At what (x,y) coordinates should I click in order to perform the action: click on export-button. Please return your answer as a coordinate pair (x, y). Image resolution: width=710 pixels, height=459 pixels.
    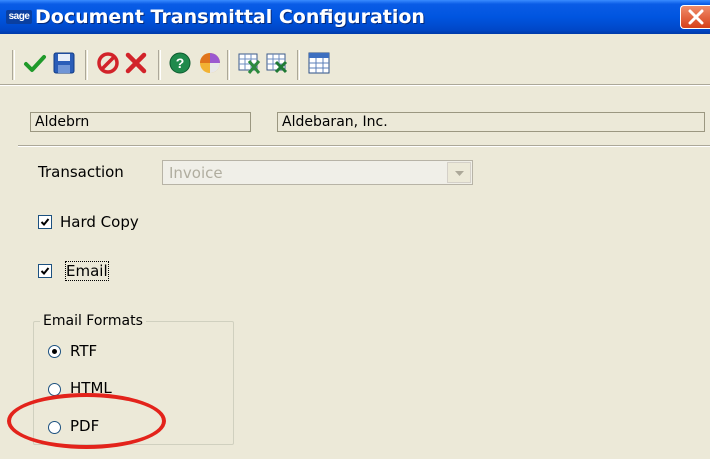
    Looking at the image, I should click on (277, 63).